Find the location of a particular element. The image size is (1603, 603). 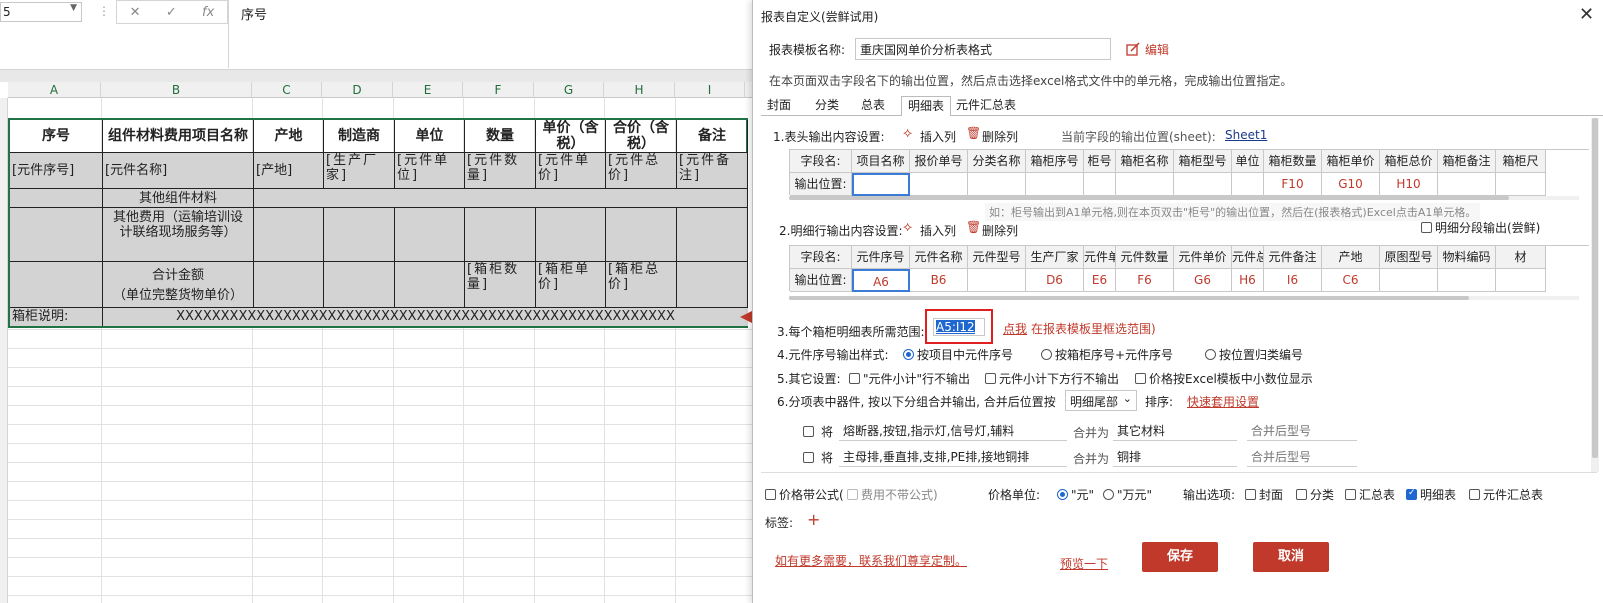

click-me-link: 点我 is located at coordinates (1015, 328).